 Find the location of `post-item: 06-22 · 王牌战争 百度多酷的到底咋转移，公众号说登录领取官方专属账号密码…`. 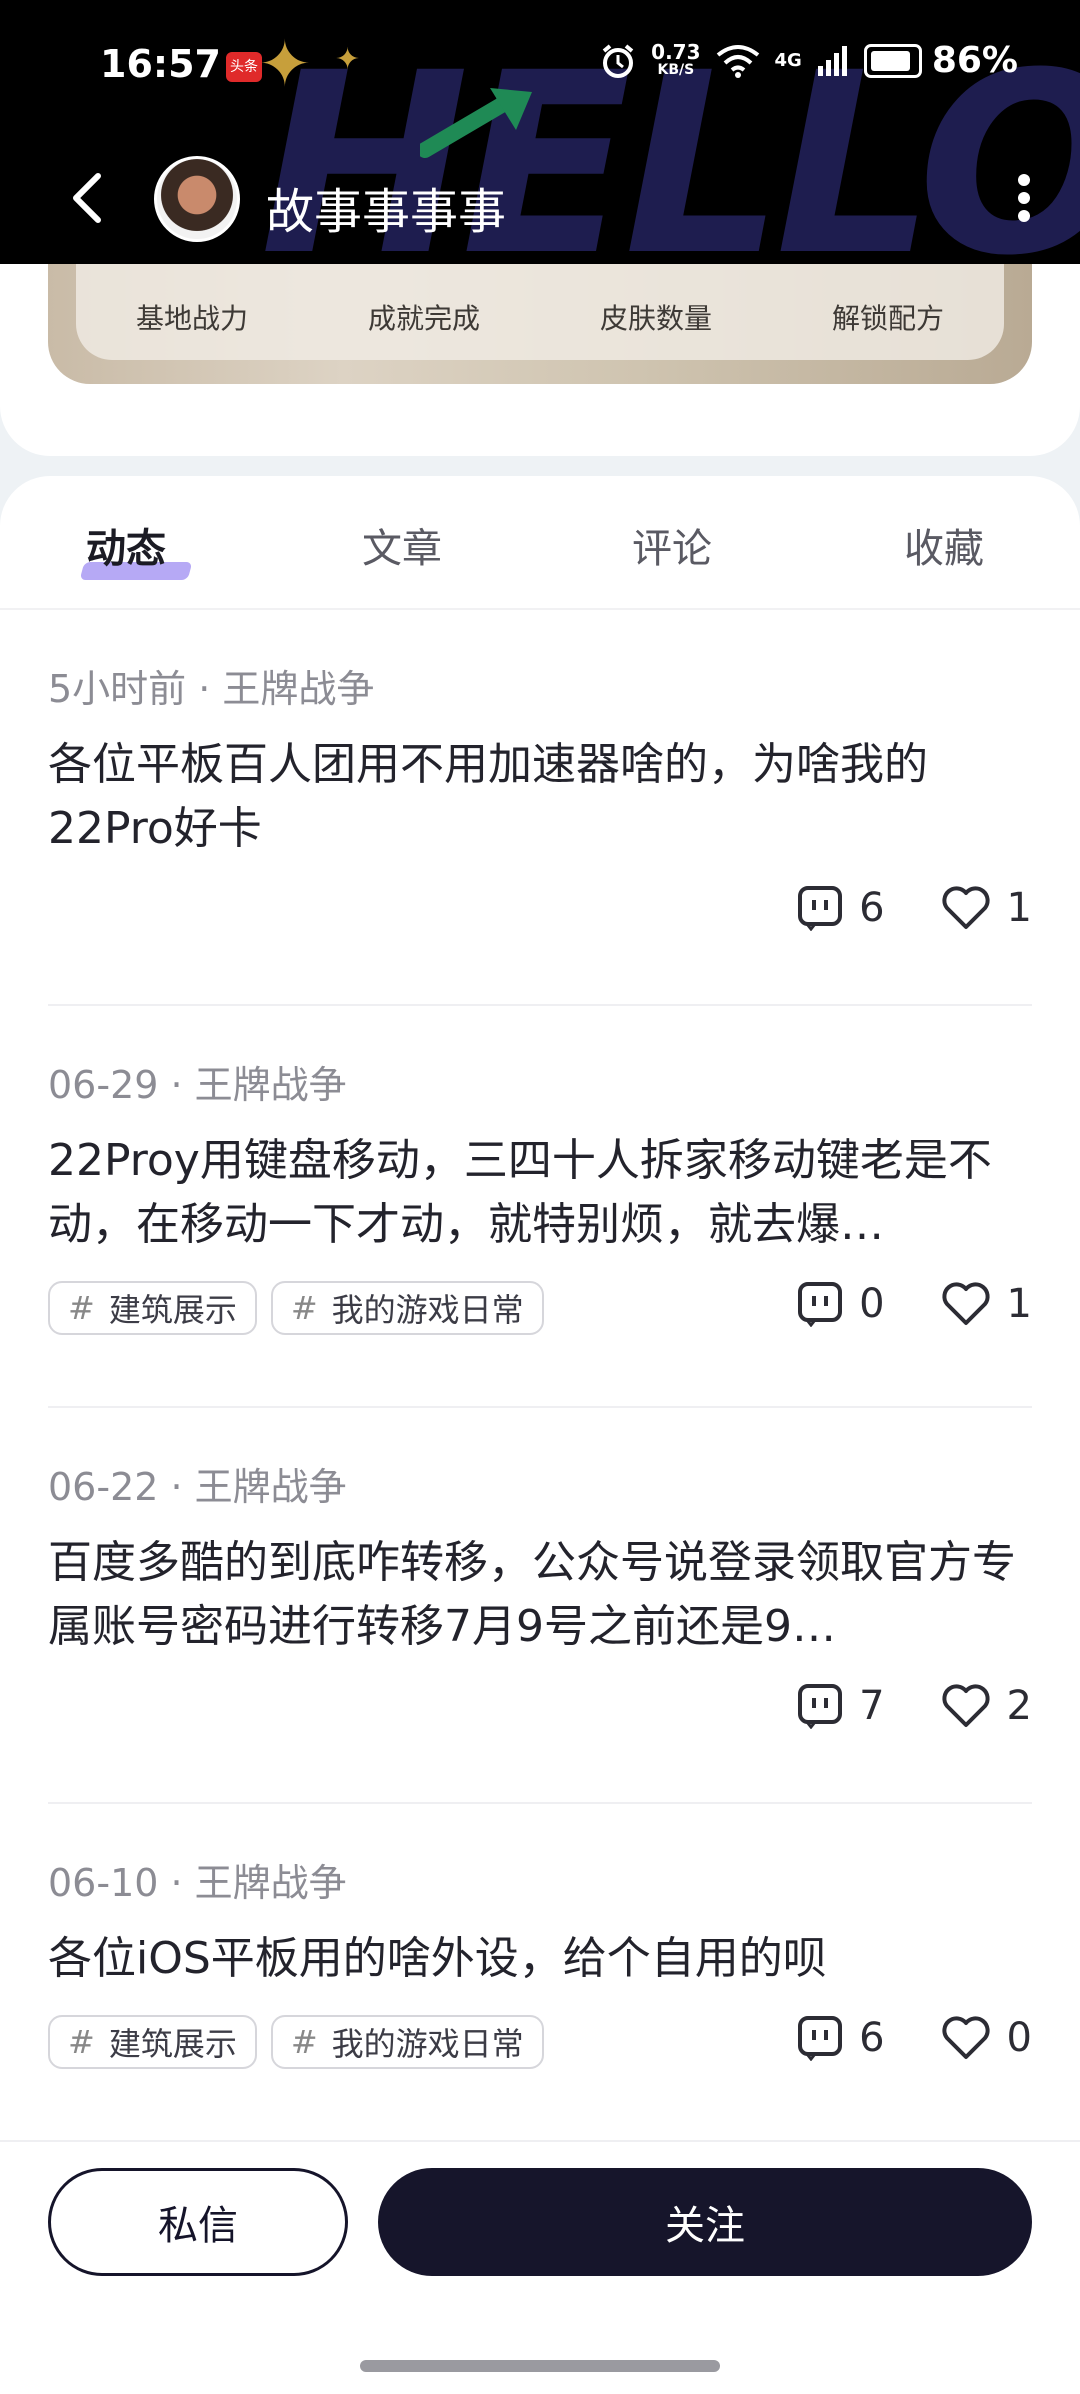

post-item: 06-22 · 王牌战争 百度多酷的到底咋转移，公众号说登录领取官方专属账号密码… is located at coordinates (540, 1601).